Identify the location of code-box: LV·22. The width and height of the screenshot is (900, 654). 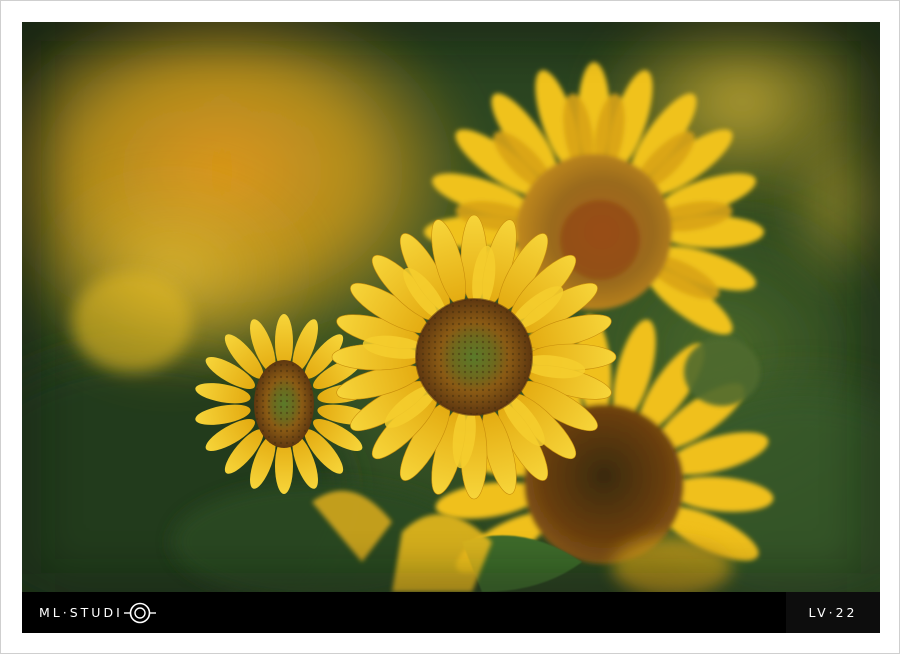
(833, 612).